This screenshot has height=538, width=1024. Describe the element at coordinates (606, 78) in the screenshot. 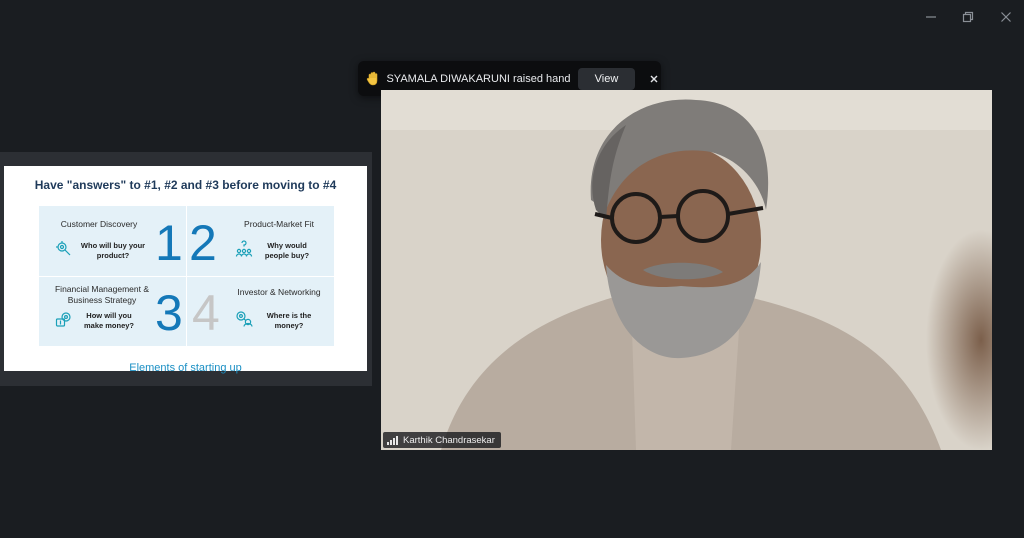

I see `view-button: View` at that location.